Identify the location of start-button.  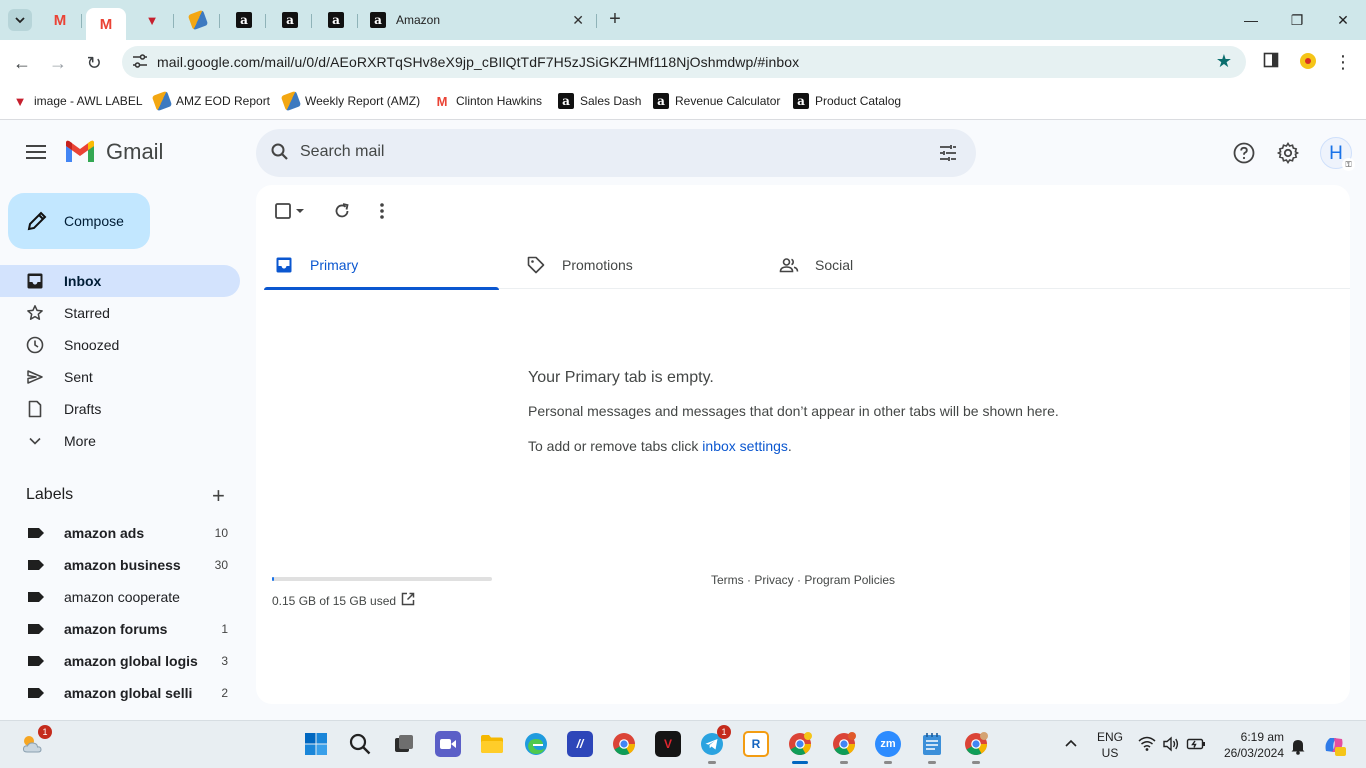
(316, 744).